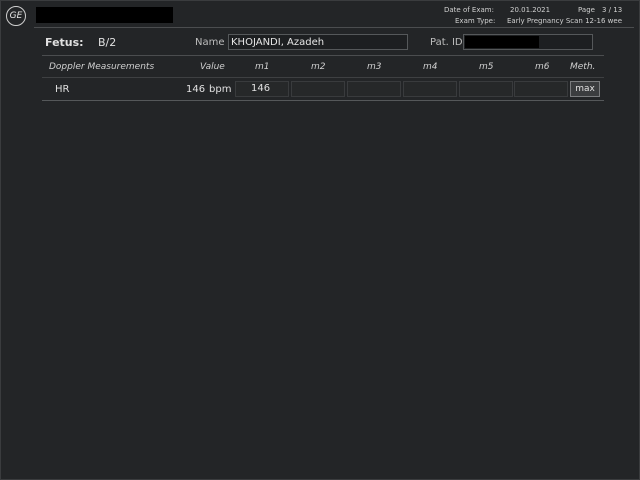  Describe the element at coordinates (612, 10) in the screenshot. I see `page-number: 3 / 13` at that location.